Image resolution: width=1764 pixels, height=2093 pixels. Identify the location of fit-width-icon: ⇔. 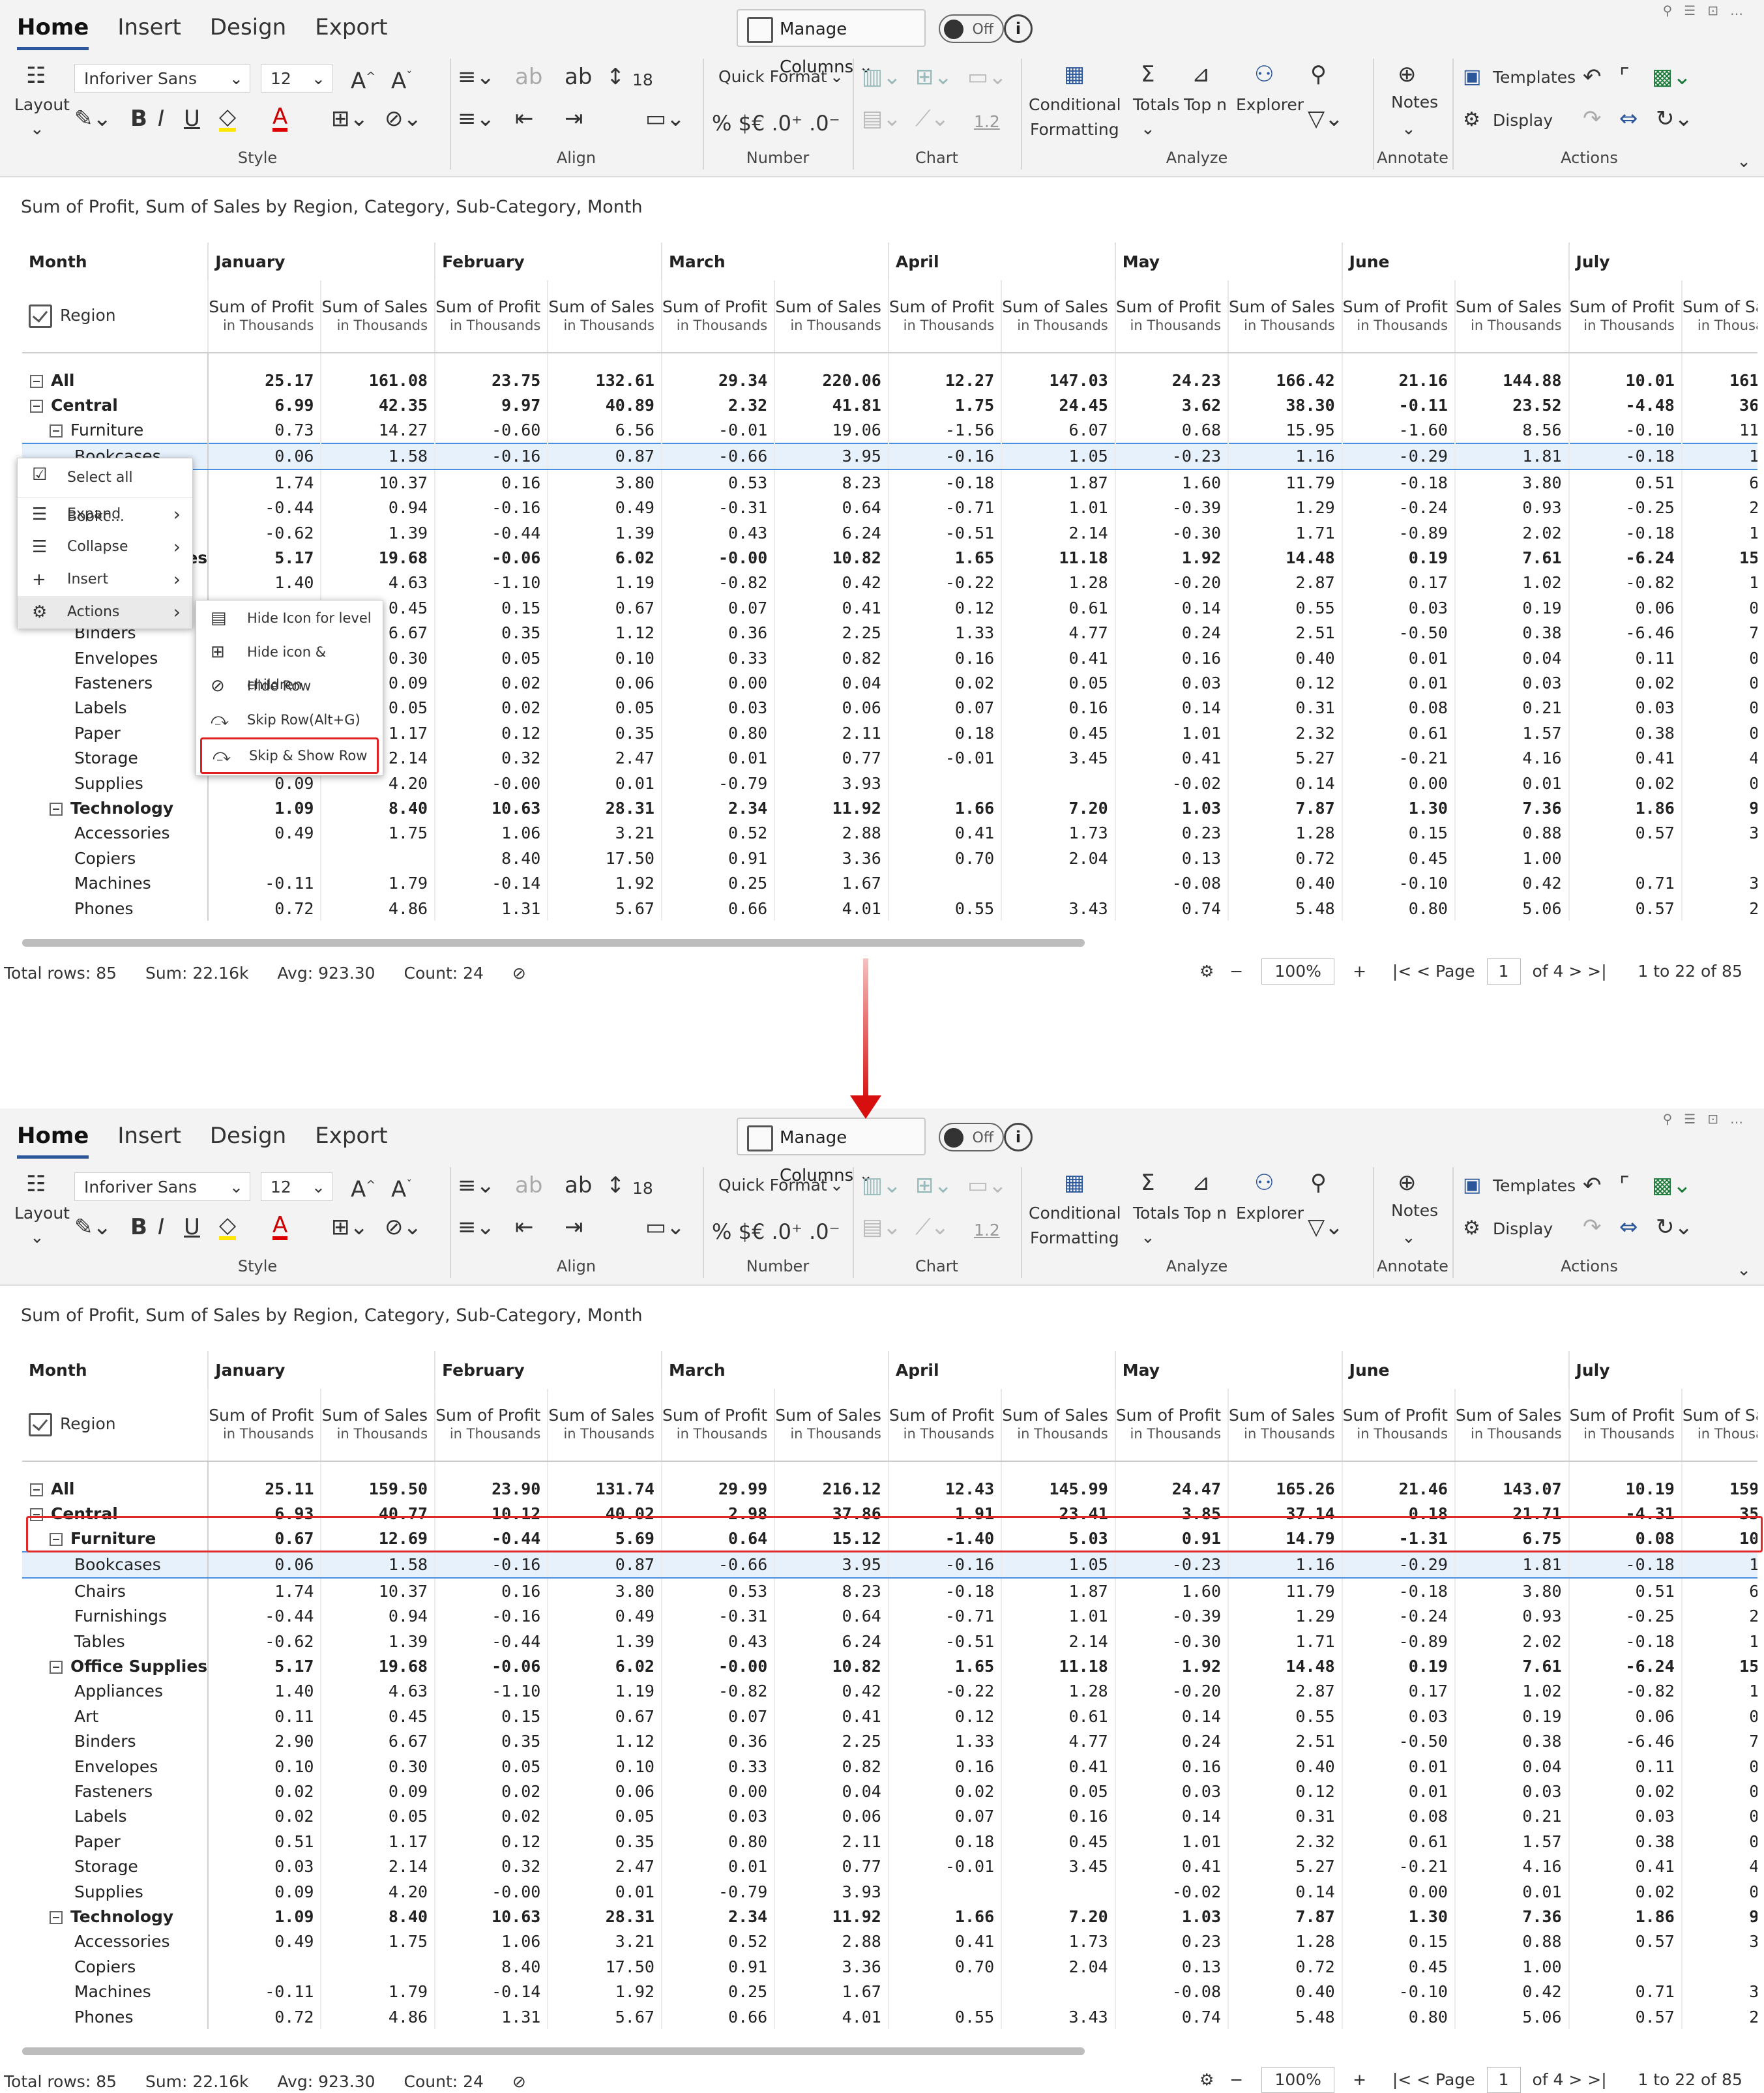
(1628, 1227).